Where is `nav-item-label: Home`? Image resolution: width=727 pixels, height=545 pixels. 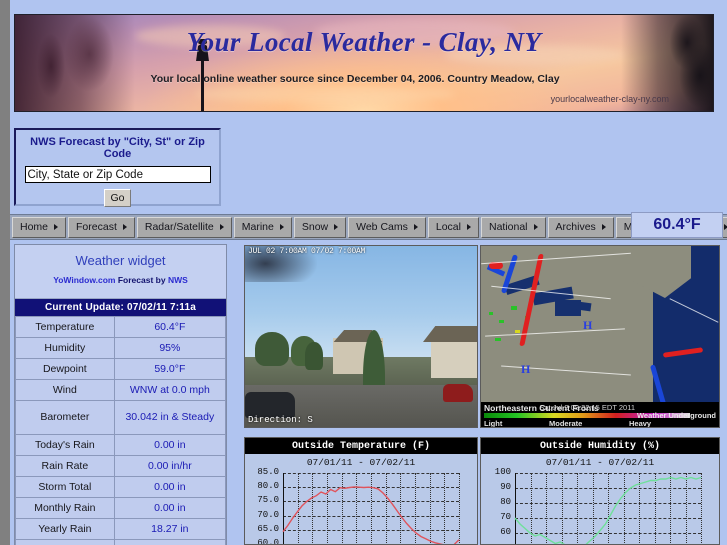
nav-item-label: Home is located at coordinates (34, 227).